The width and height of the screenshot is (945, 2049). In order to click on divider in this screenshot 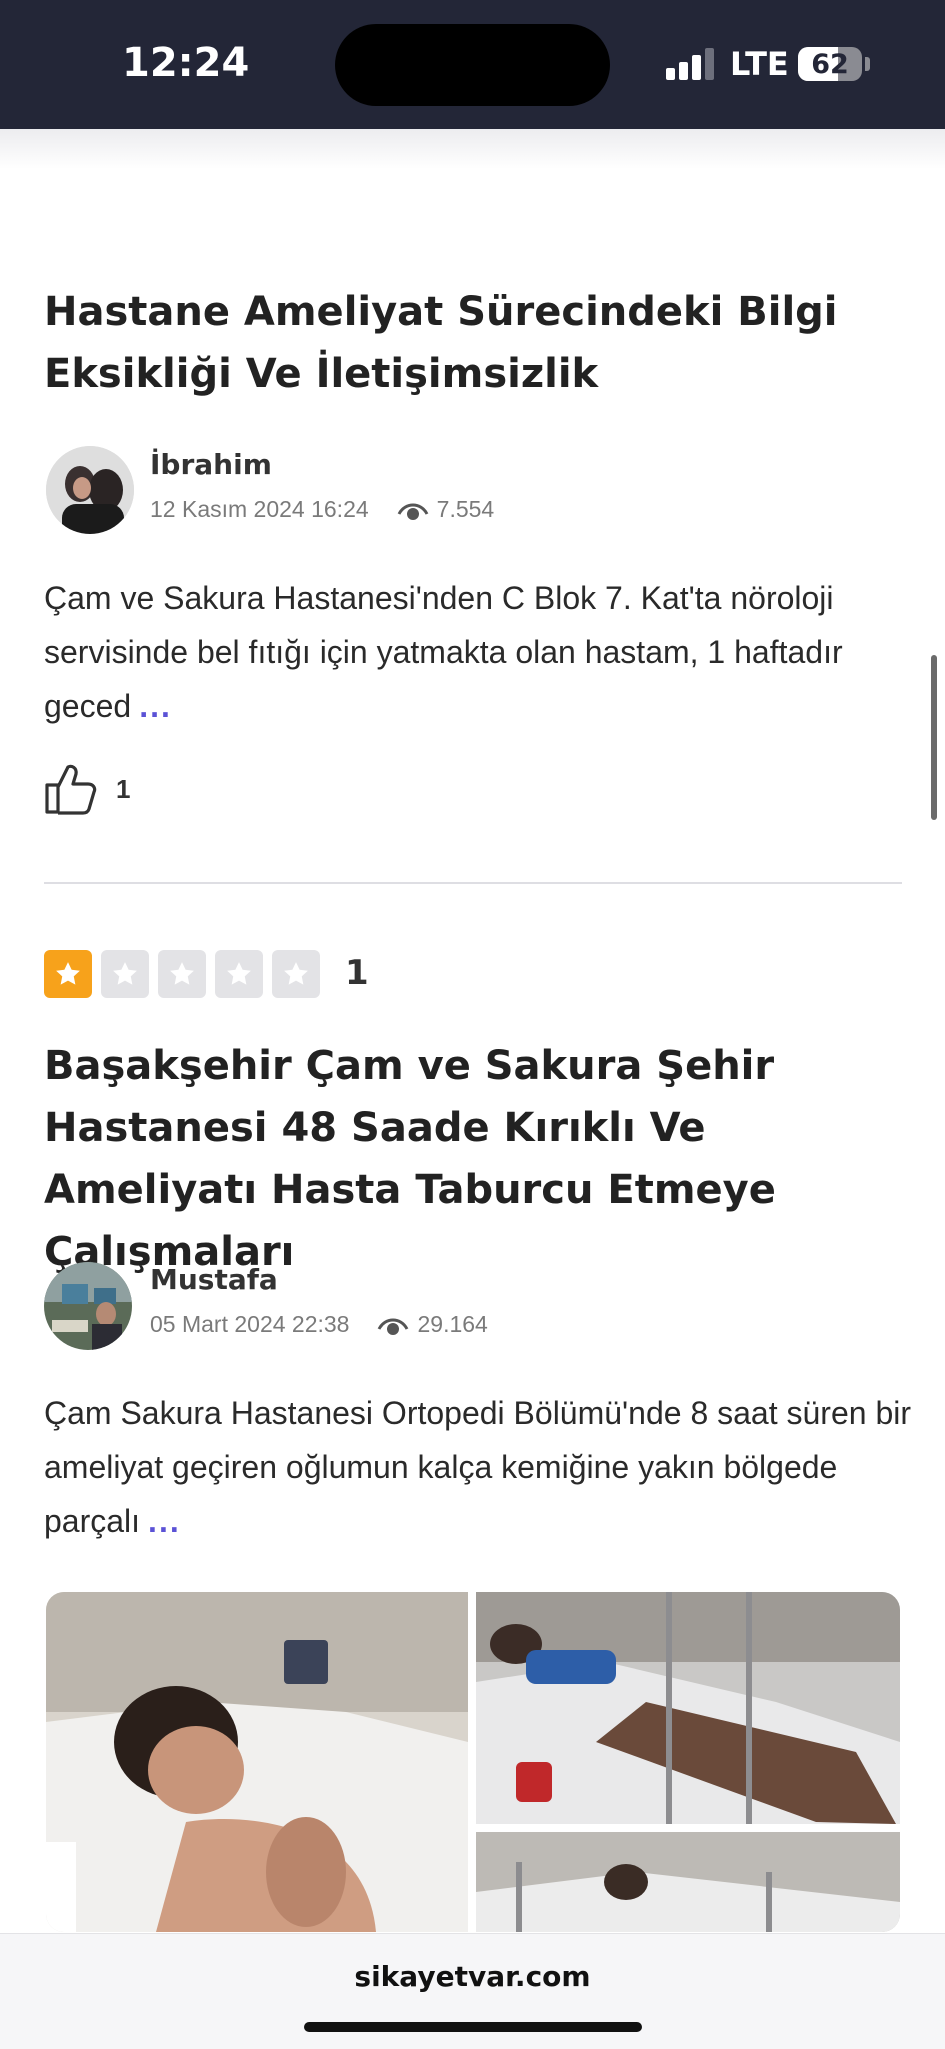, I will do `click(473, 883)`.